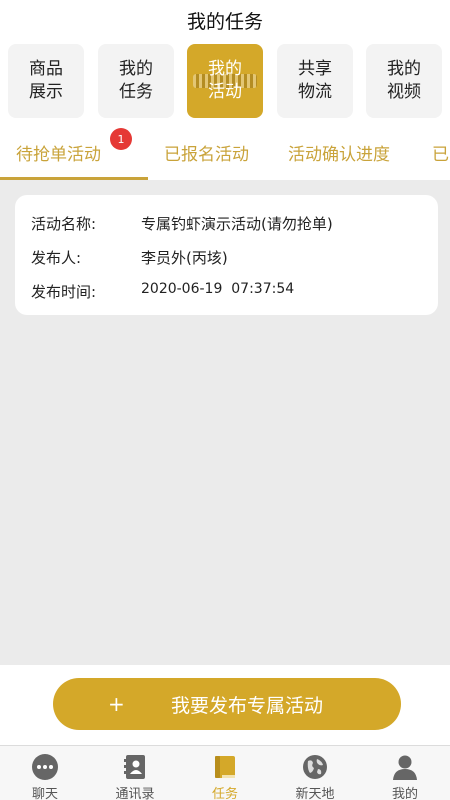 The width and height of the screenshot is (450, 800). I want to click on tabbar-item-new-world: 新天地, so click(315, 773).